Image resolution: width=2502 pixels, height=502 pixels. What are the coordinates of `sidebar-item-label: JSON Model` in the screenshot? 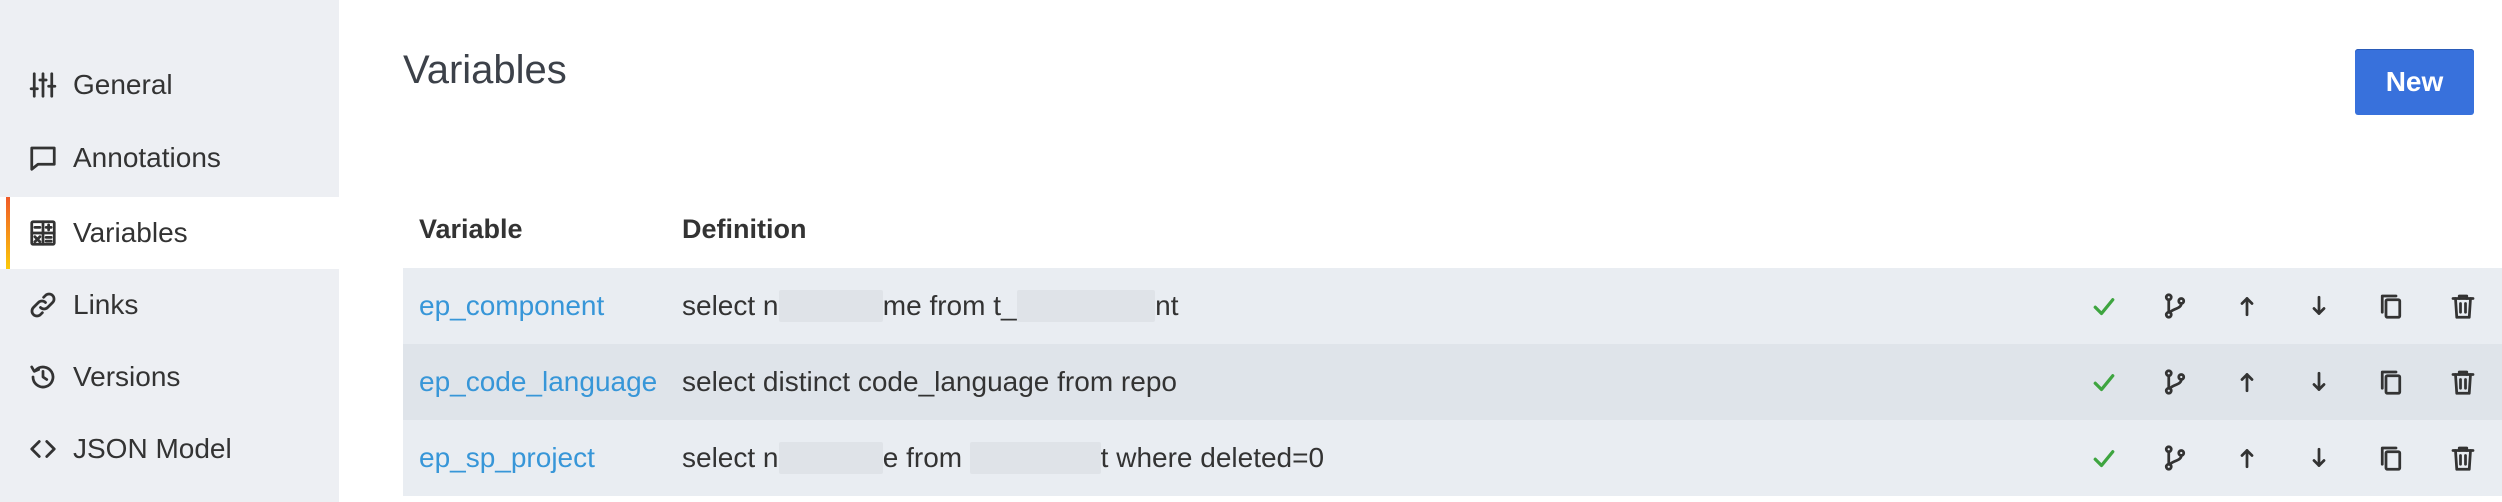 It's located at (152, 448).